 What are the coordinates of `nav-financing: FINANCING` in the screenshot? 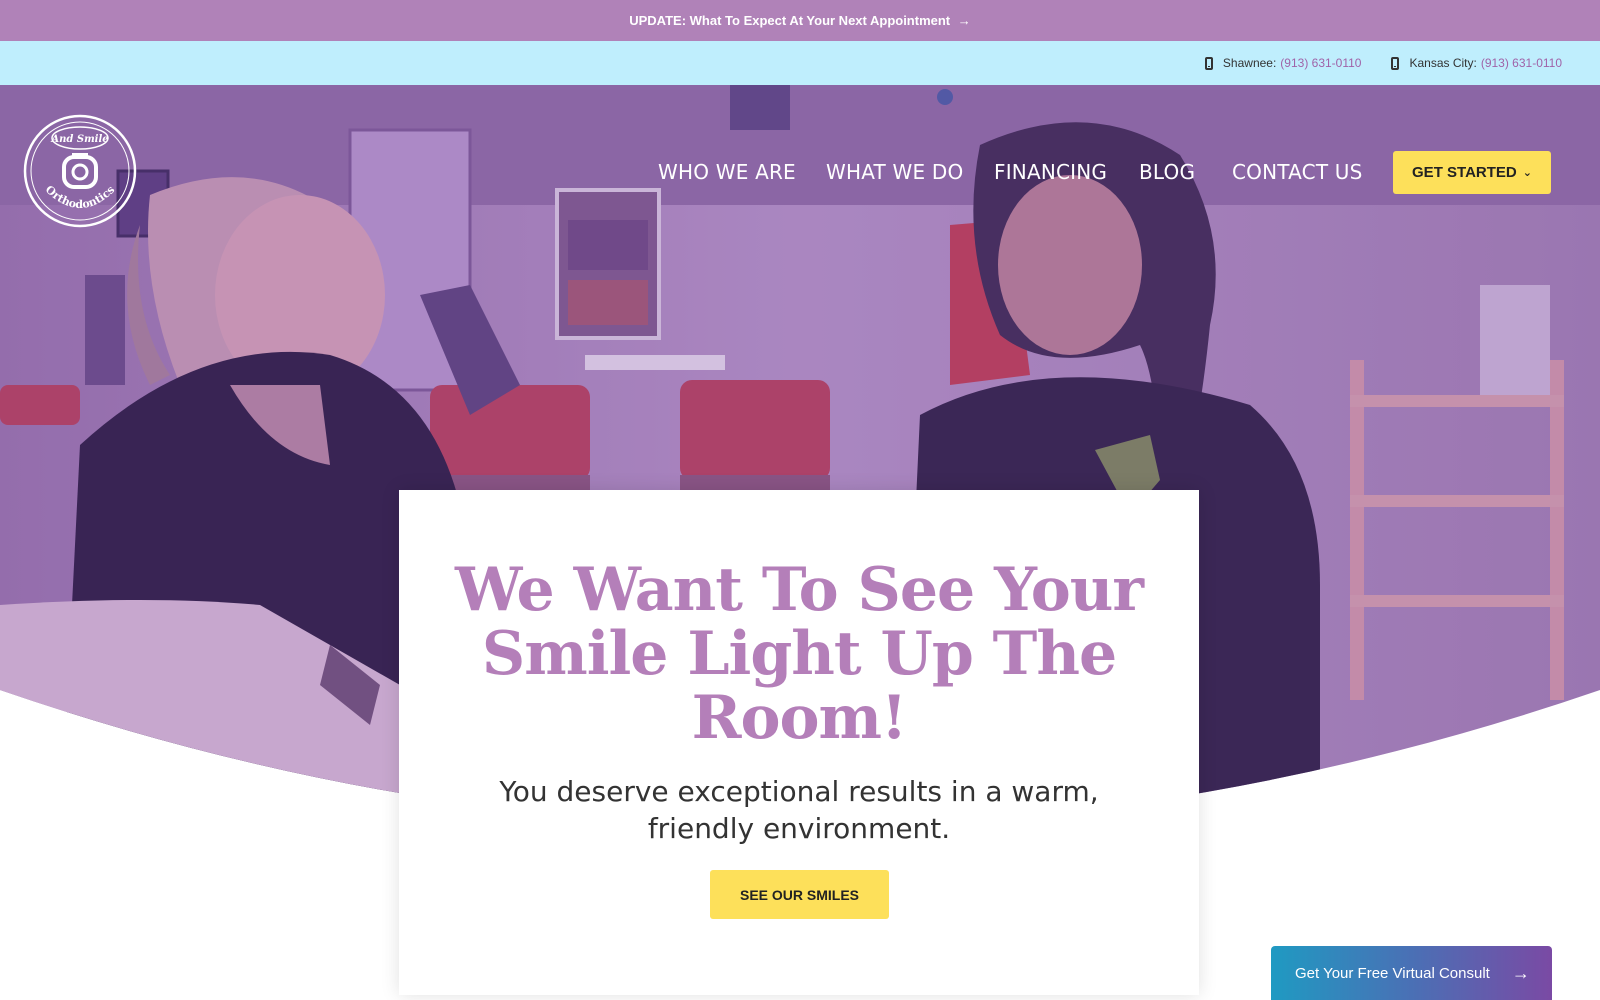 It's located at (1050, 172).